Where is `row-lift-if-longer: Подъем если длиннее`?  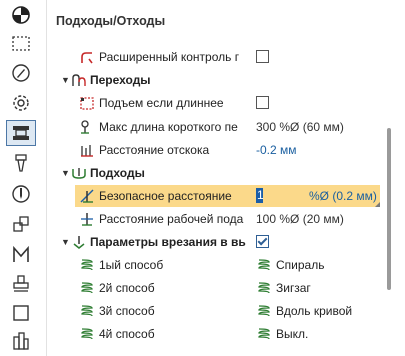 row-lift-if-longer: Подъем если длиннее is located at coordinates (214, 103).